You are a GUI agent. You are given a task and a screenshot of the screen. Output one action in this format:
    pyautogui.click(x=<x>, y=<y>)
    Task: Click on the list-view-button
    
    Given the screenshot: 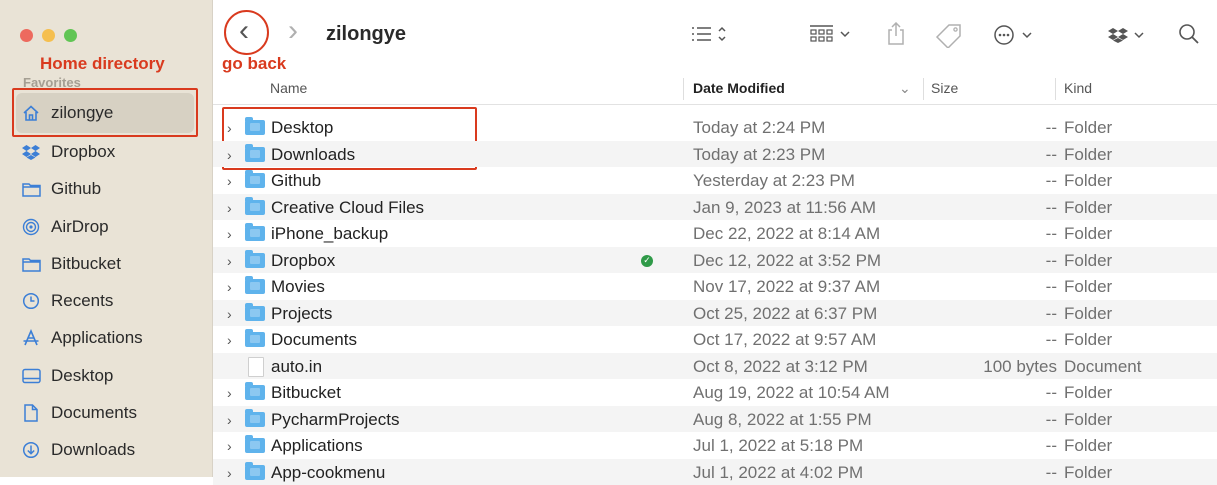 What is the action you would take?
    pyautogui.click(x=711, y=37)
    